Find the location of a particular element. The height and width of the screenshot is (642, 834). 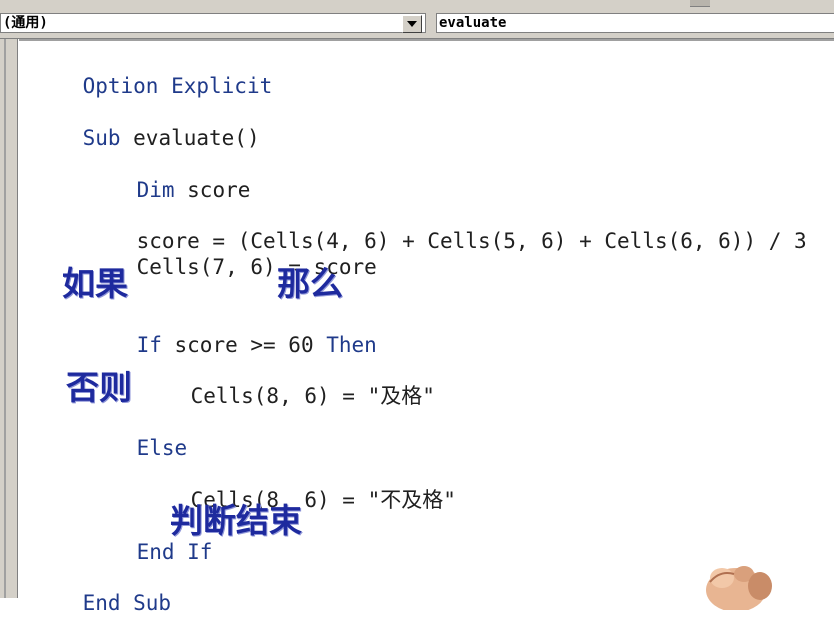

keyword: Else is located at coordinates (162, 448).